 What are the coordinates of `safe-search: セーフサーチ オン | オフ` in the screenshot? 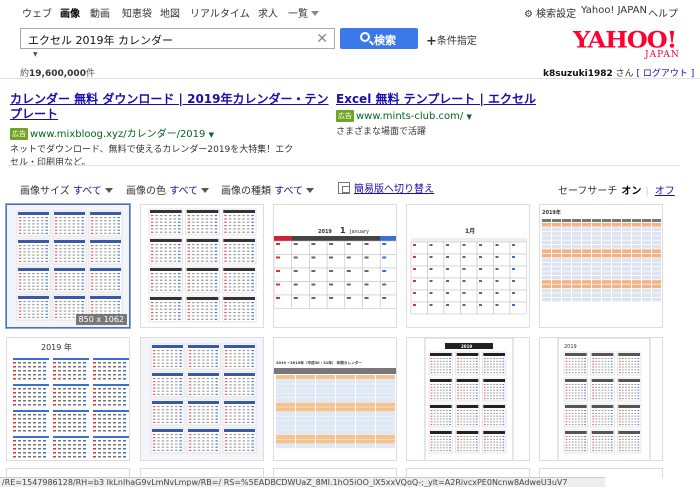 It's located at (616, 189).